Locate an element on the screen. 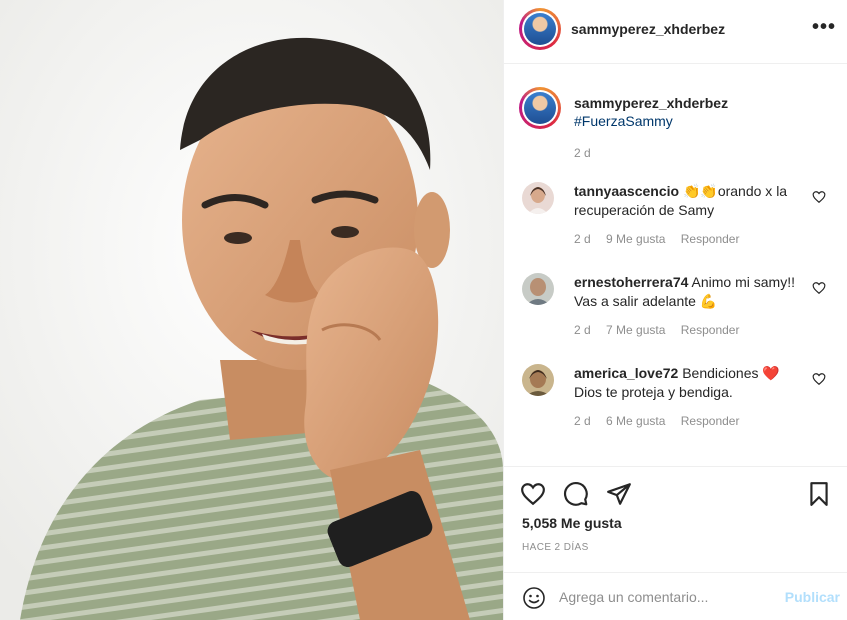 The height and width of the screenshot is (620, 847). comment-username: tannyaascencio is located at coordinates (626, 191).